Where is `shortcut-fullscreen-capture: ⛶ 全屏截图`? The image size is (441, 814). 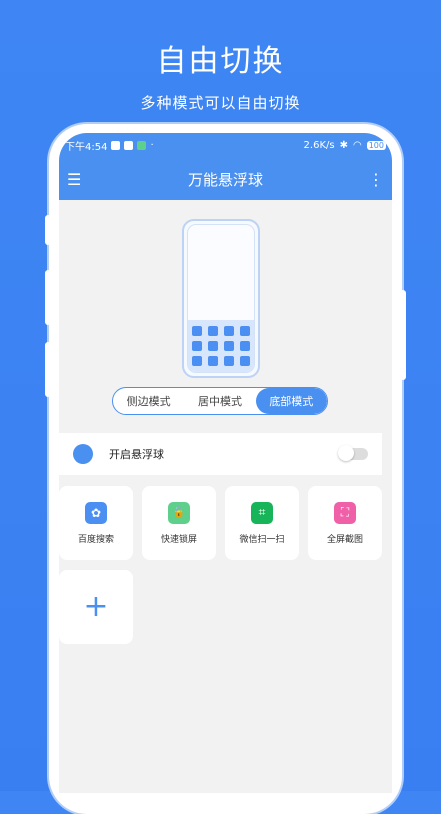
shortcut-fullscreen-capture: ⛶ 全屏截图 is located at coordinates (345, 523).